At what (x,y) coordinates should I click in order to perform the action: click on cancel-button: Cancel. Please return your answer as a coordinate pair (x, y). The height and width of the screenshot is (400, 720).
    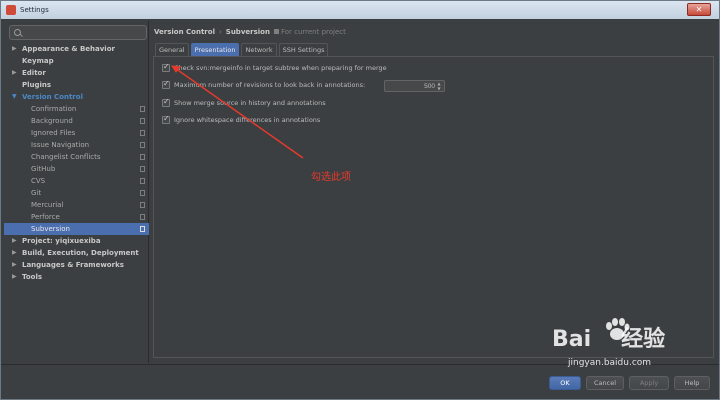
    Looking at the image, I should click on (605, 383).